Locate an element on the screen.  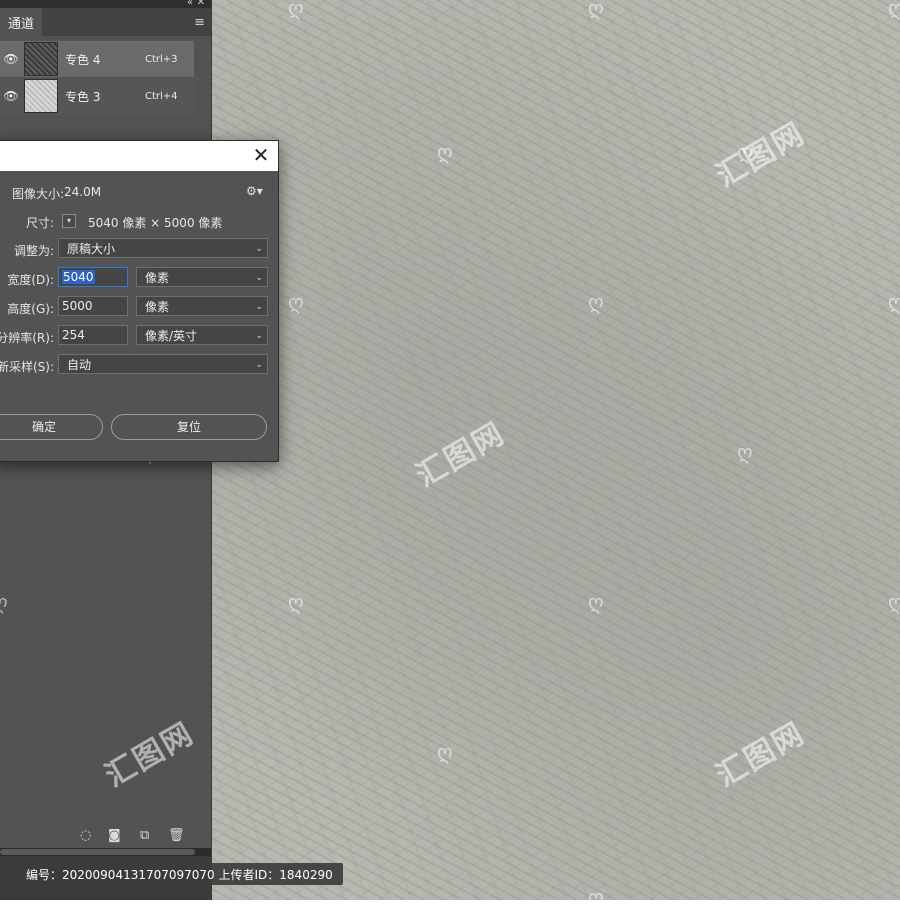
height-label: 高度(G): is located at coordinates (30, 309).